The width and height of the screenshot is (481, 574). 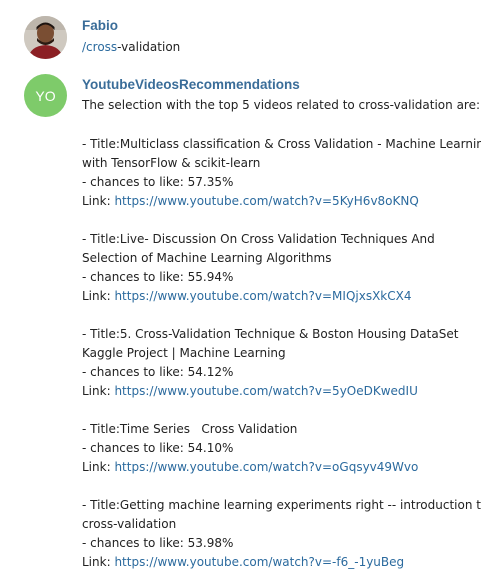 I want to click on sender-name: YoutubeVideosRecommendations, so click(x=191, y=84).